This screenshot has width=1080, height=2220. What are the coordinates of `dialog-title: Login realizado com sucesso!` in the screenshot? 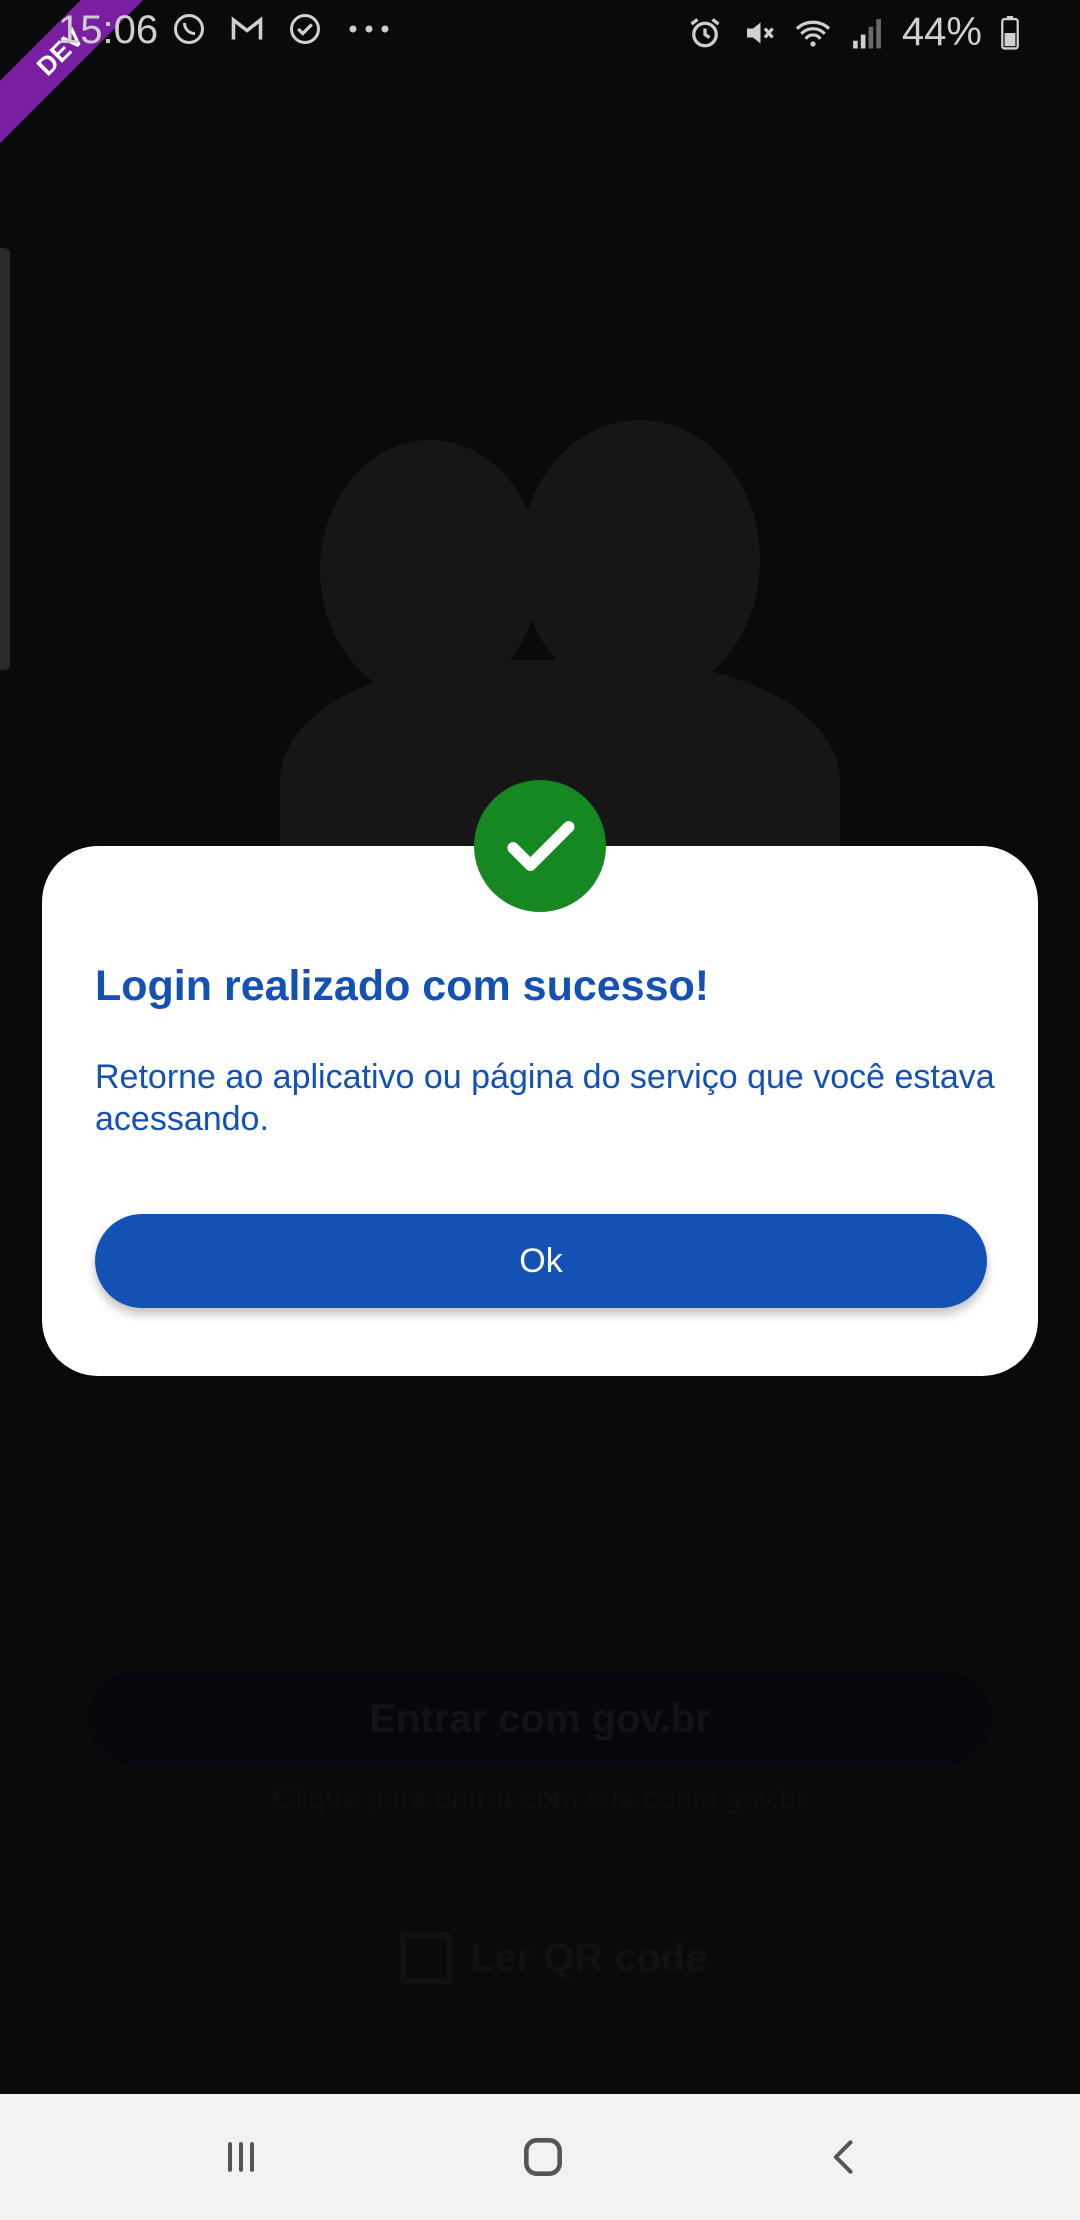 It's located at (402, 986).